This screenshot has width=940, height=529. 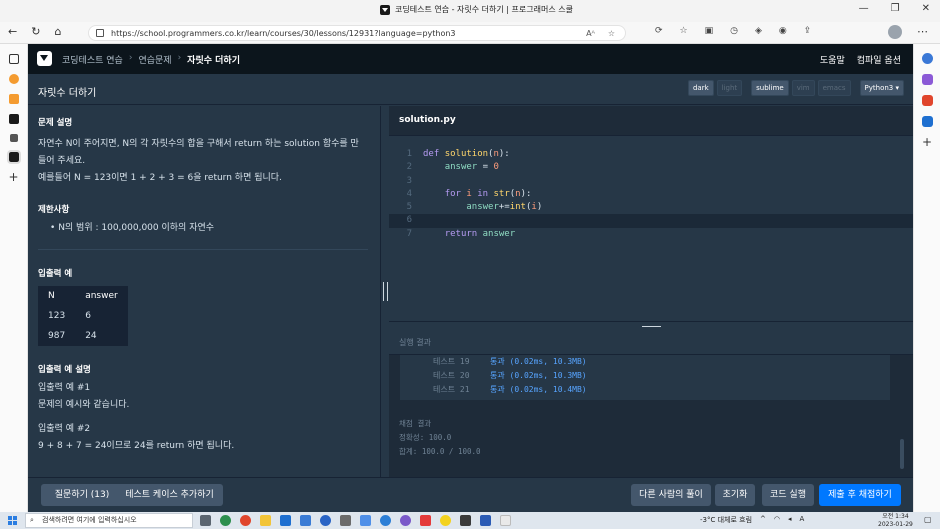 I want to click on tab-favicon-programmers, so click(x=13, y=119).